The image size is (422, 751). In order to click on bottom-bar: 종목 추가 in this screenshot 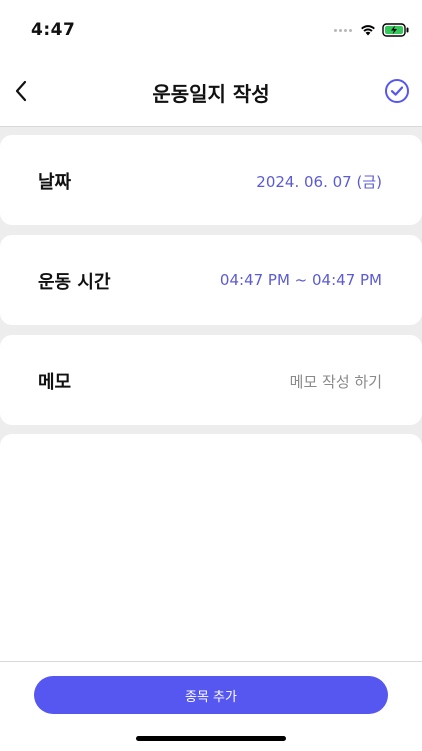, I will do `click(211, 706)`.